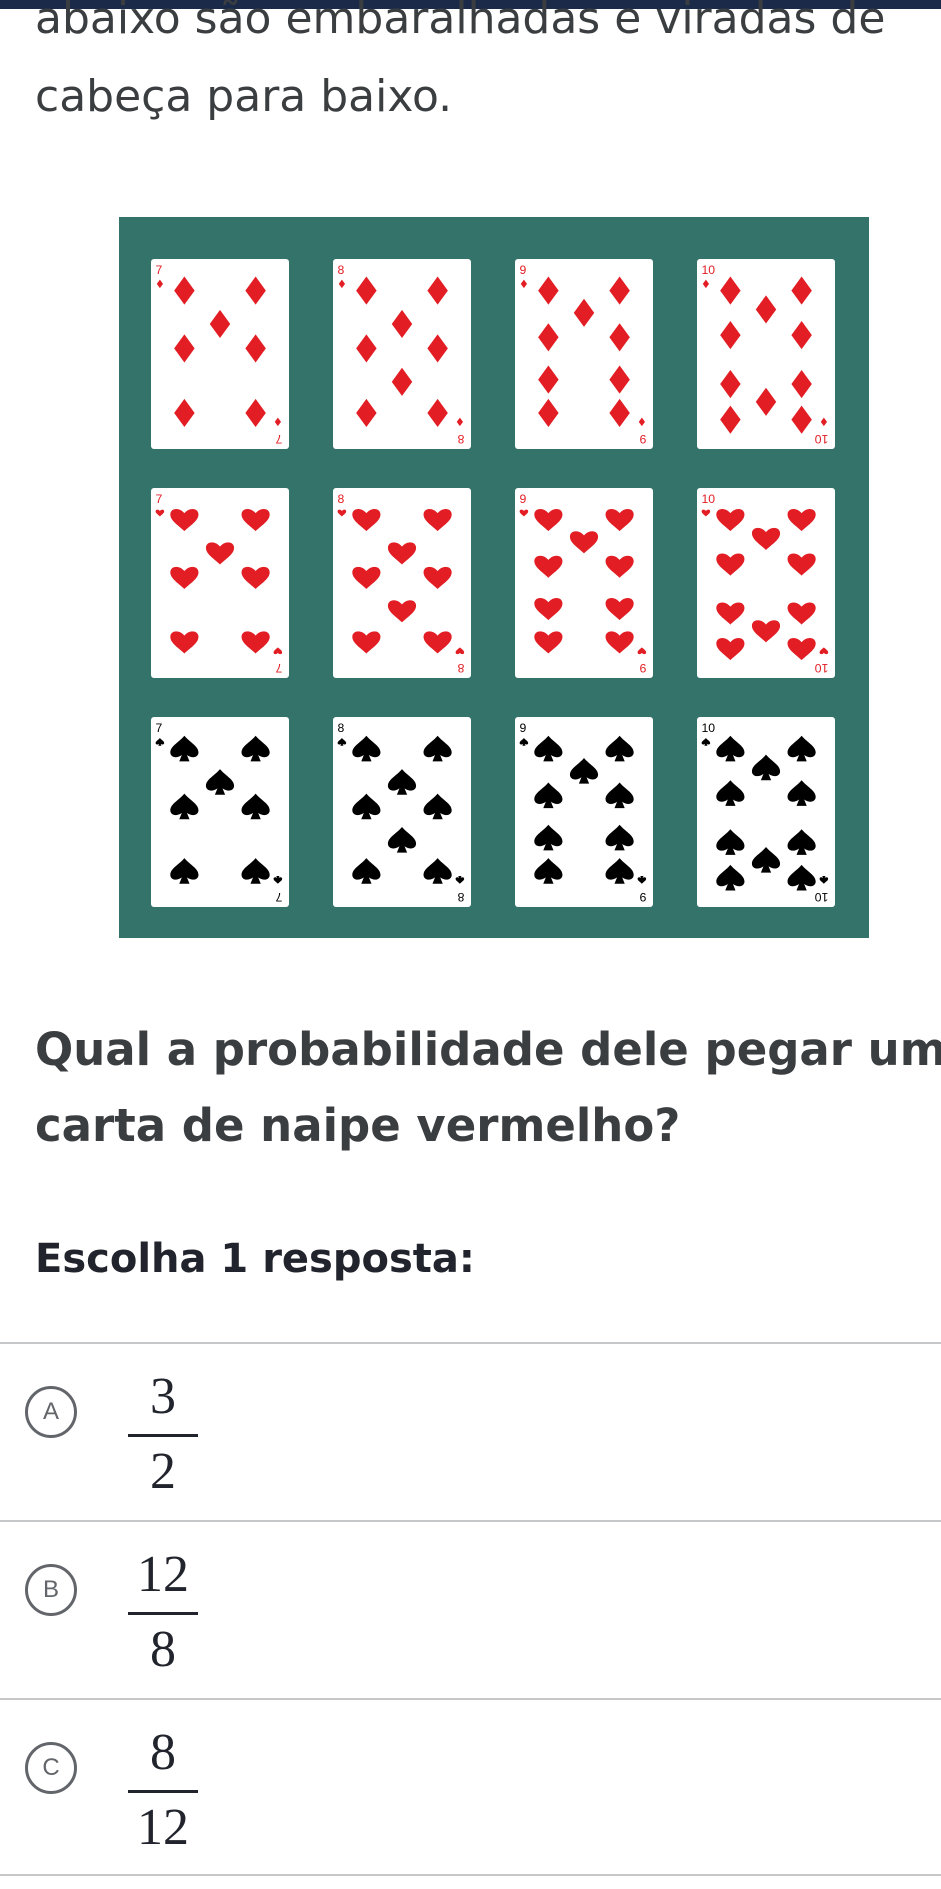 This screenshot has height=1889, width=941. What do you see at coordinates (402, 354) in the screenshot?
I see `playing-card: 88` at bounding box center [402, 354].